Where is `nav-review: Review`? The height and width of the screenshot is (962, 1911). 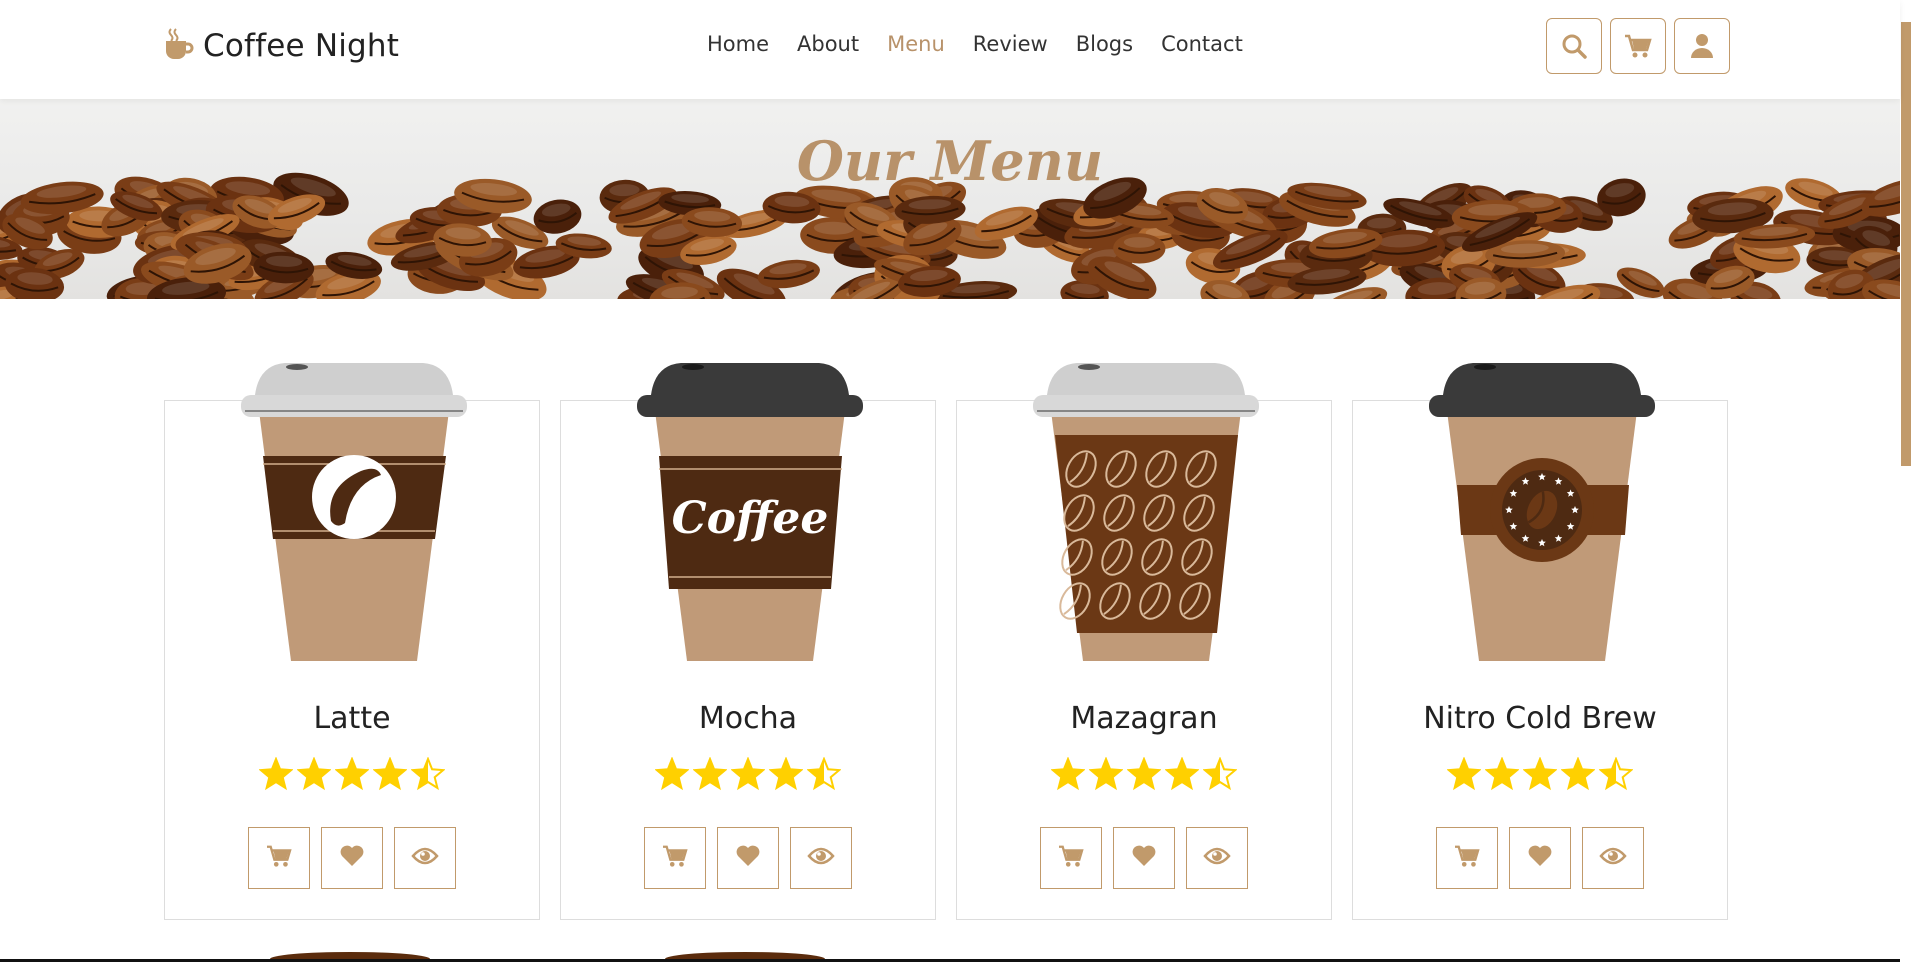 nav-review: Review is located at coordinates (1010, 44).